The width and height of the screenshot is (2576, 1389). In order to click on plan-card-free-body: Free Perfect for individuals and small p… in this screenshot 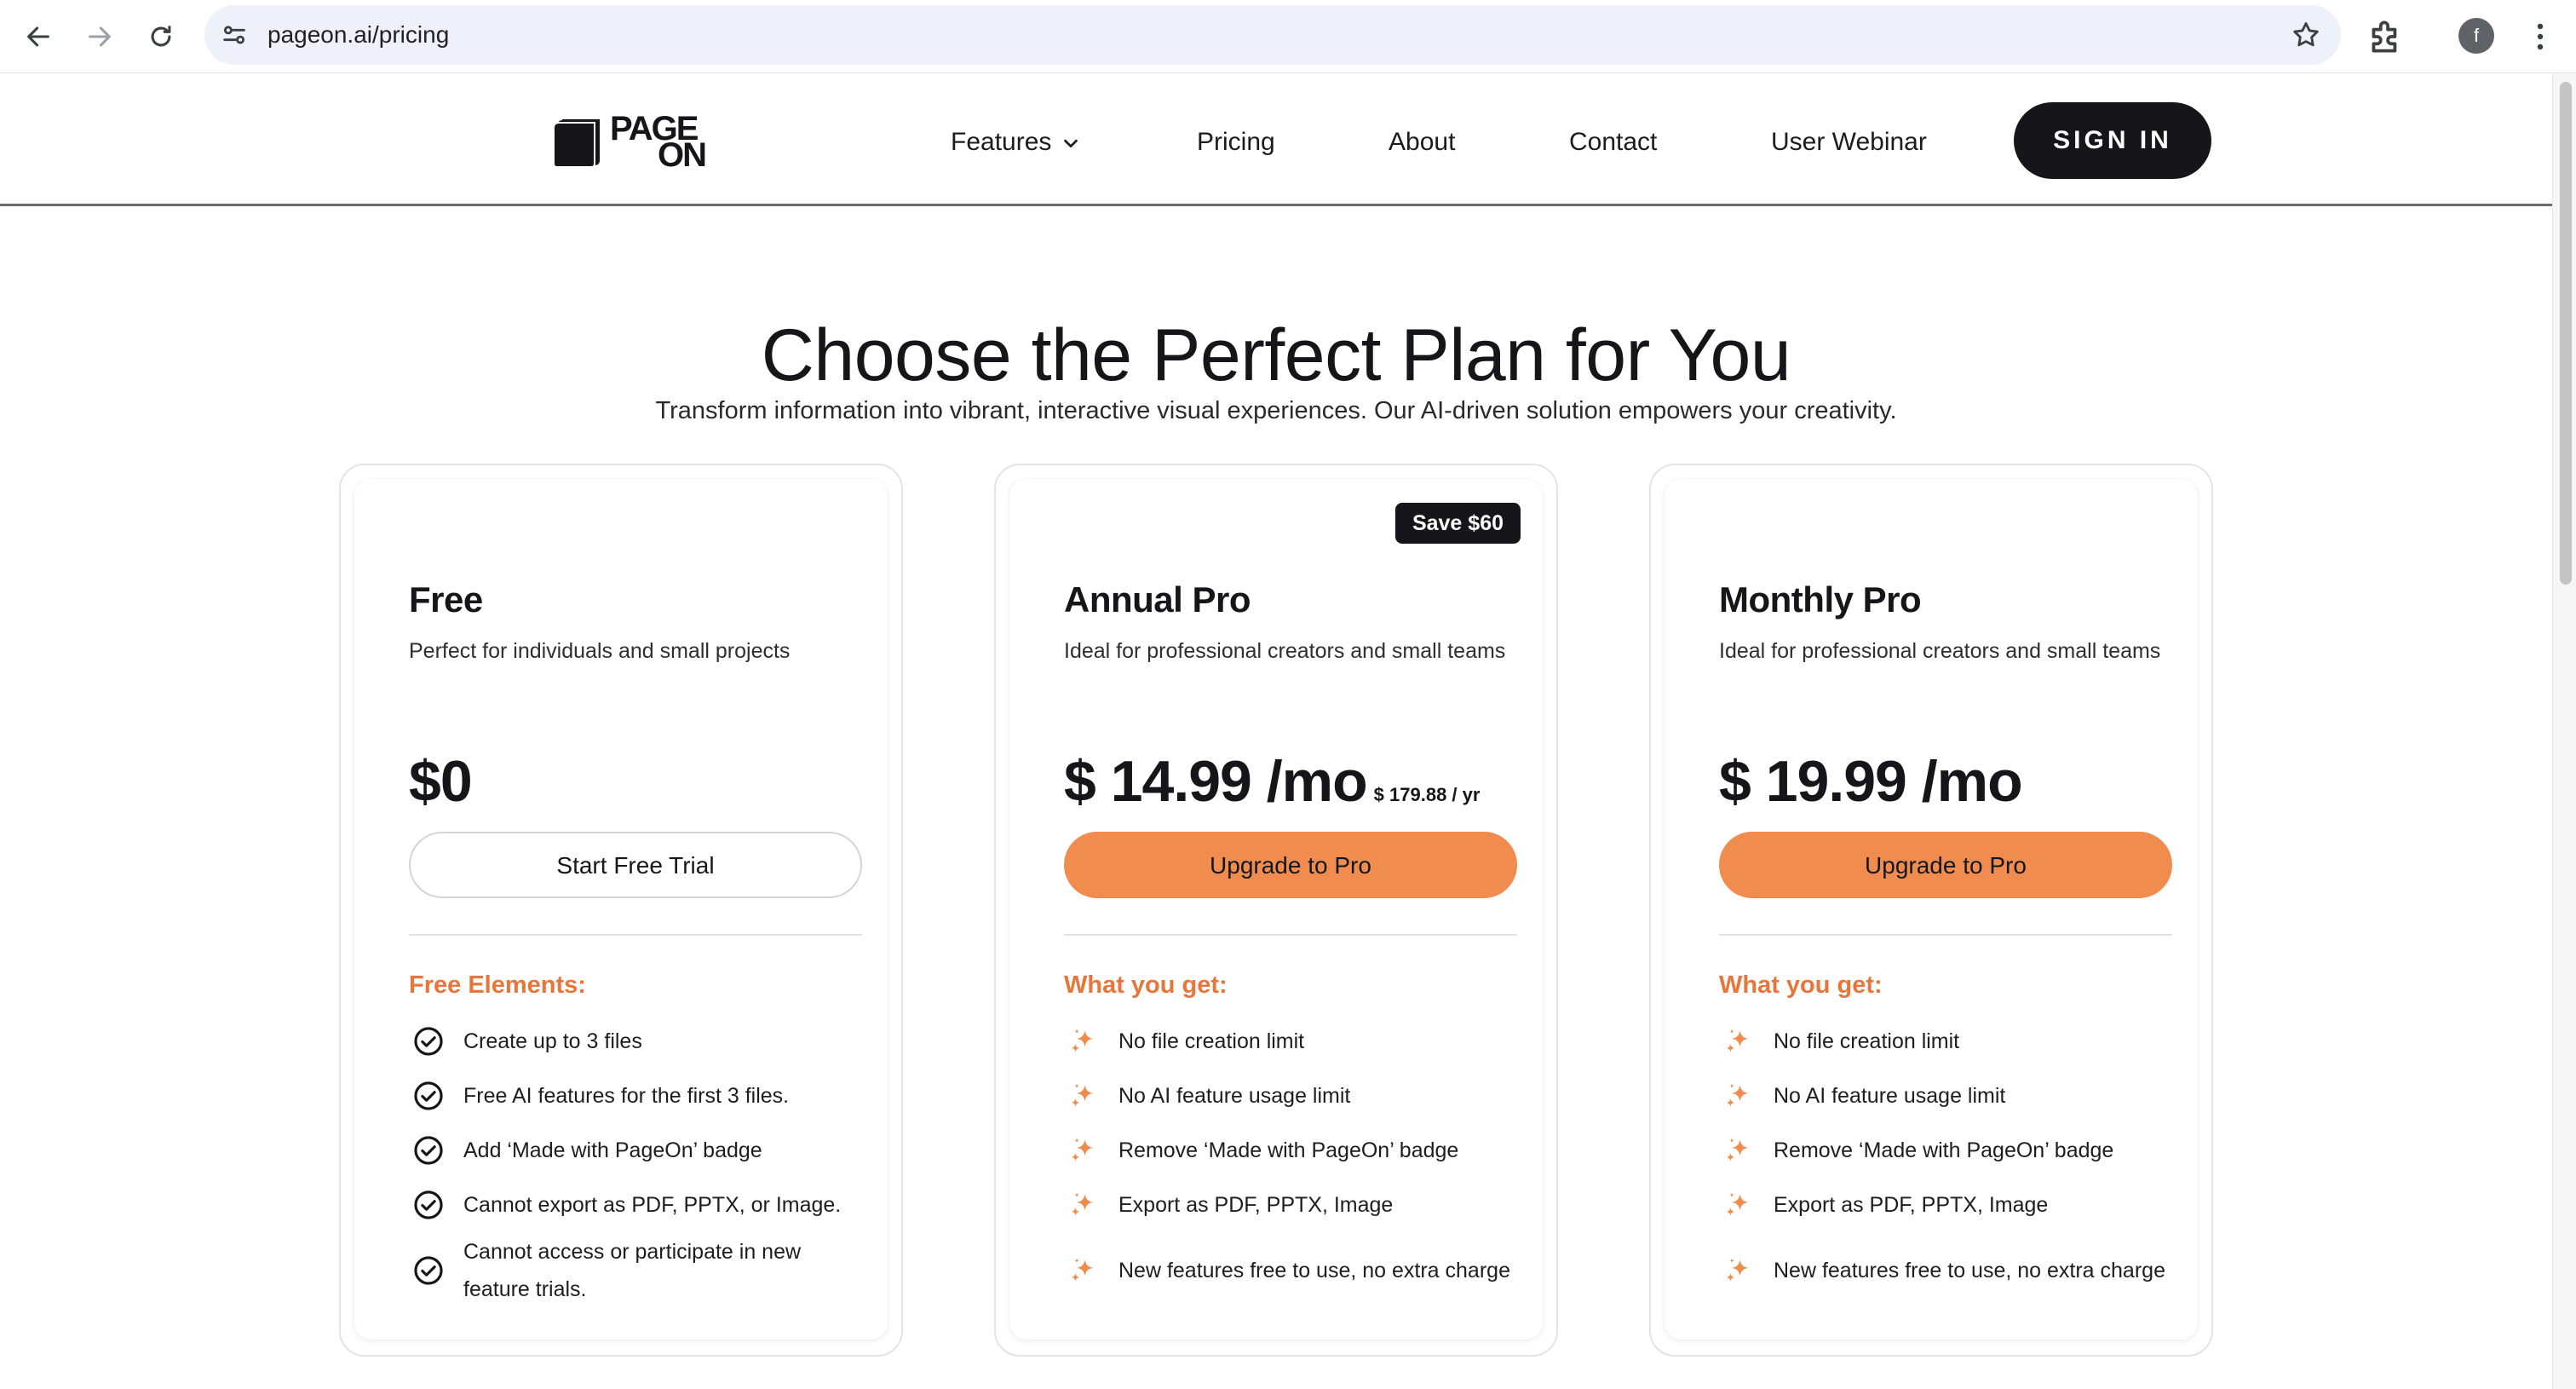, I will do `click(621, 910)`.